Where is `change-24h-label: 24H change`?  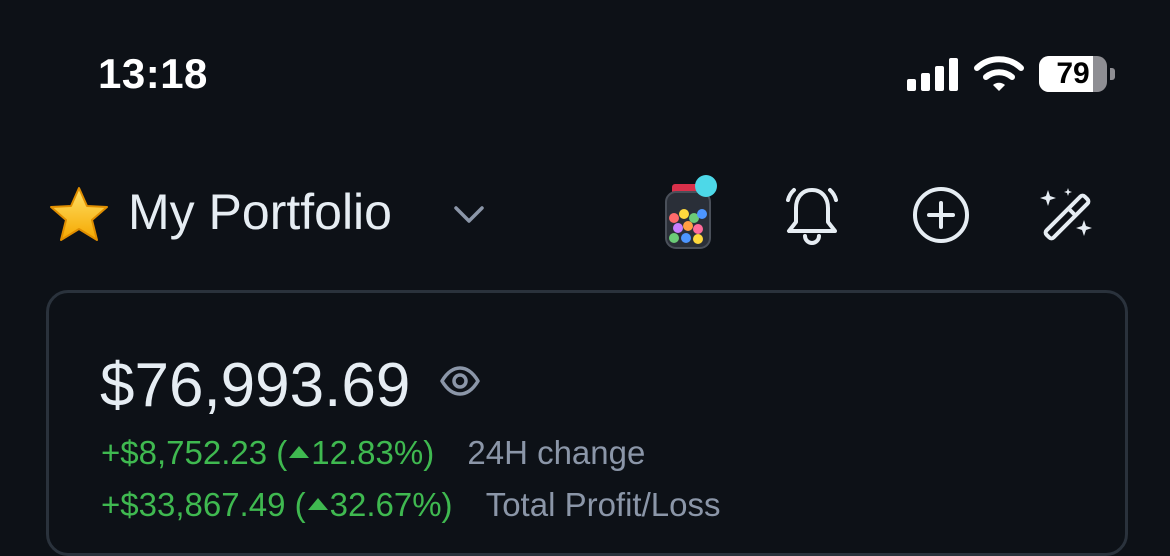
change-24h-label: 24H change is located at coordinates (556, 452).